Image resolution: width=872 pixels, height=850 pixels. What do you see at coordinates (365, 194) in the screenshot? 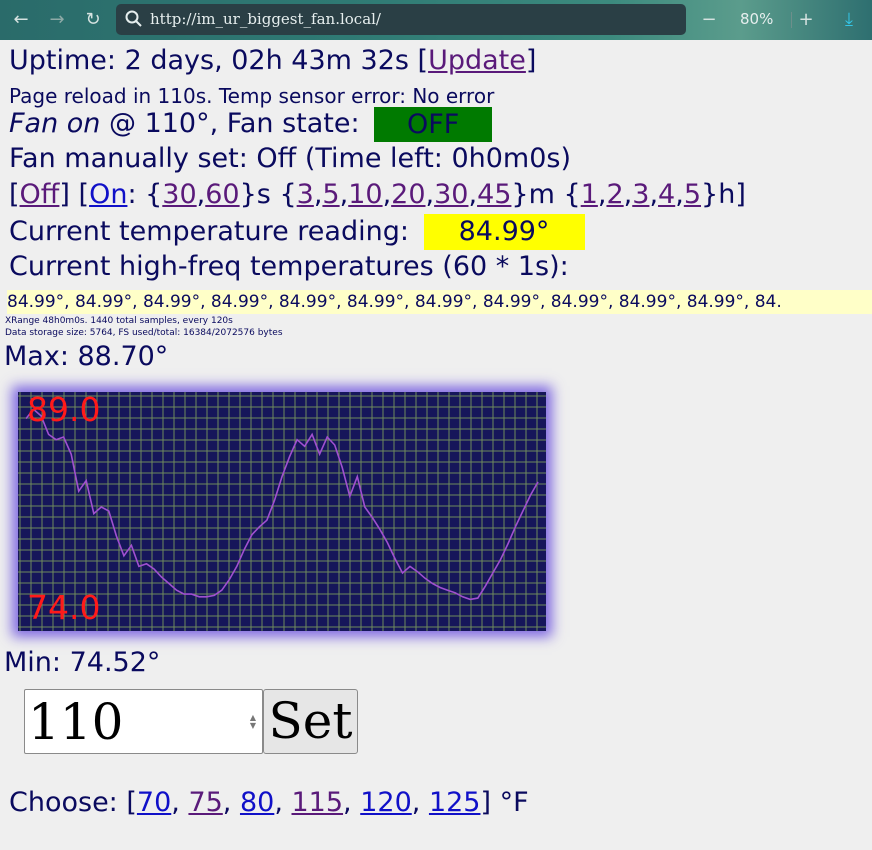
I see `on-10m-link: 10` at bounding box center [365, 194].